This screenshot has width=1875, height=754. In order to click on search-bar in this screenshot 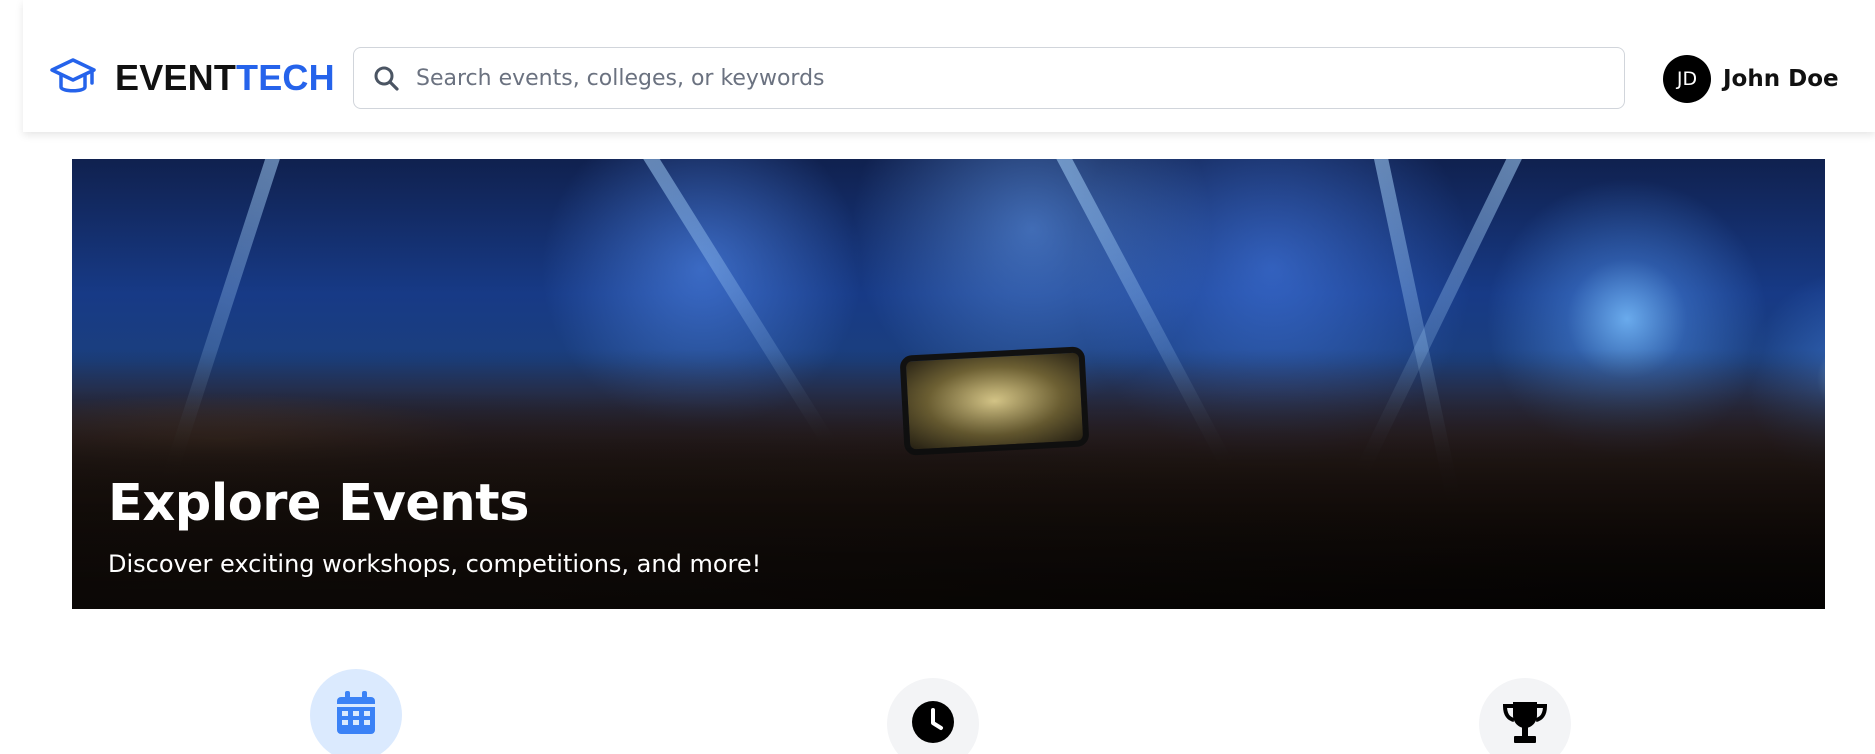, I will do `click(989, 78)`.